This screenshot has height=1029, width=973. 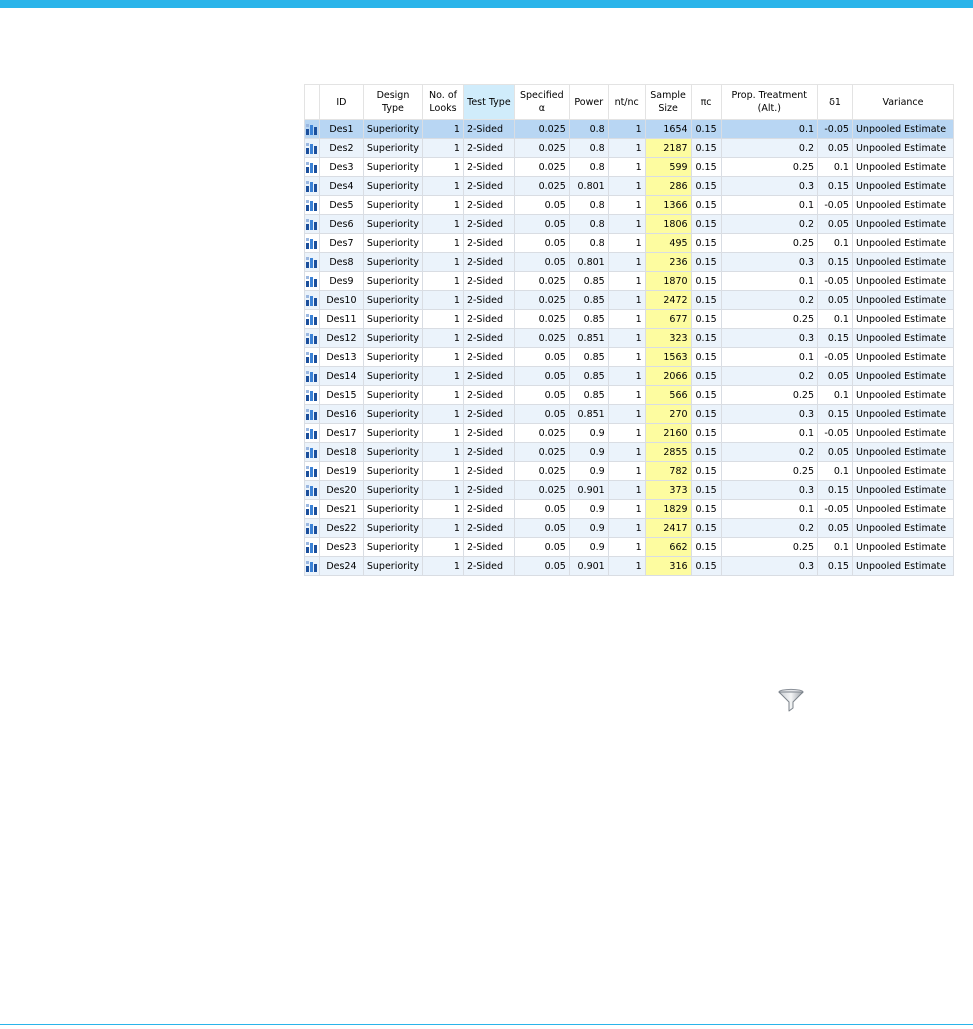 What do you see at coordinates (902, 102) in the screenshot?
I see `col-header-variance: Variance` at bounding box center [902, 102].